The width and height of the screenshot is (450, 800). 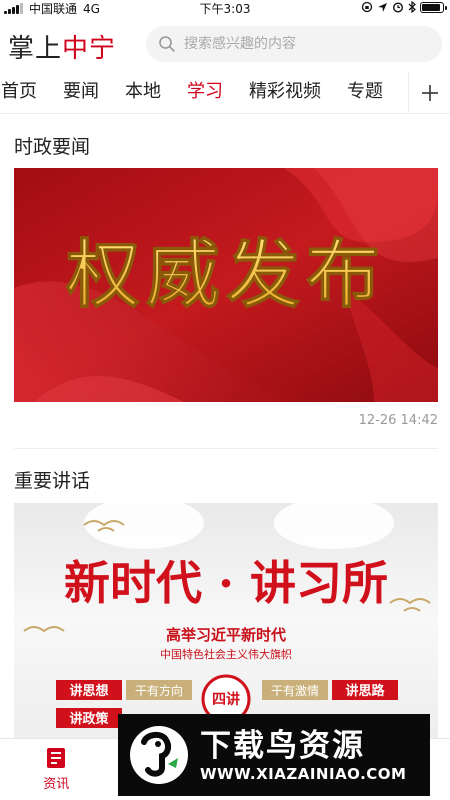 What do you see at coordinates (382, 7) in the screenshot?
I see `location-icon` at bounding box center [382, 7].